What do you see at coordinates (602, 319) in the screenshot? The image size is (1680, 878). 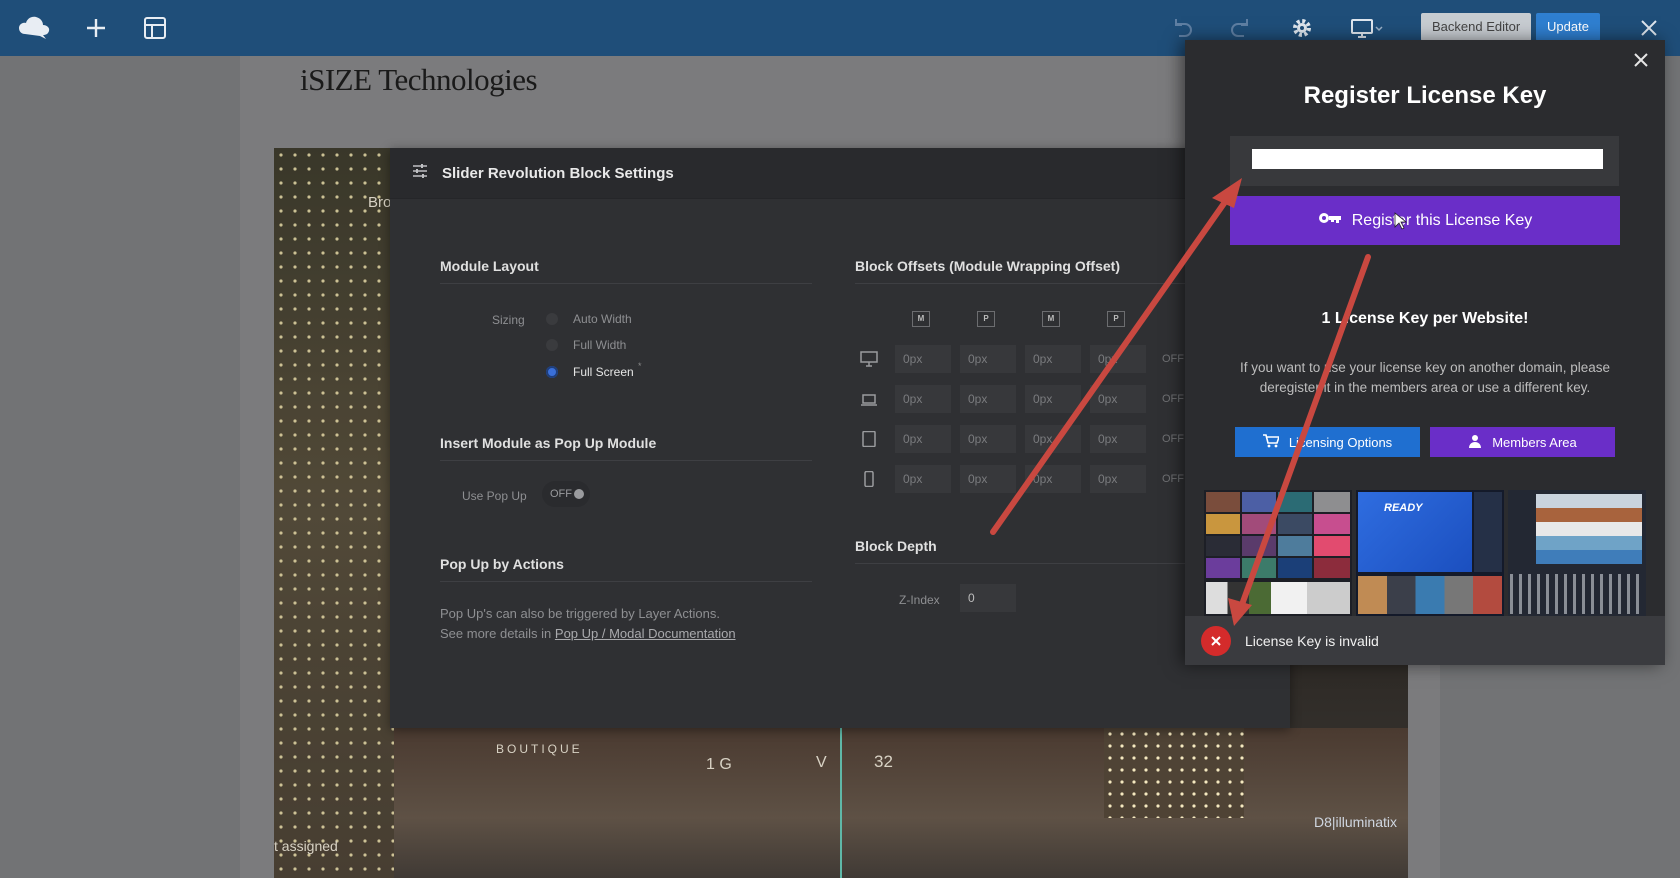 I see `auto-width-label: Auto Width` at bounding box center [602, 319].